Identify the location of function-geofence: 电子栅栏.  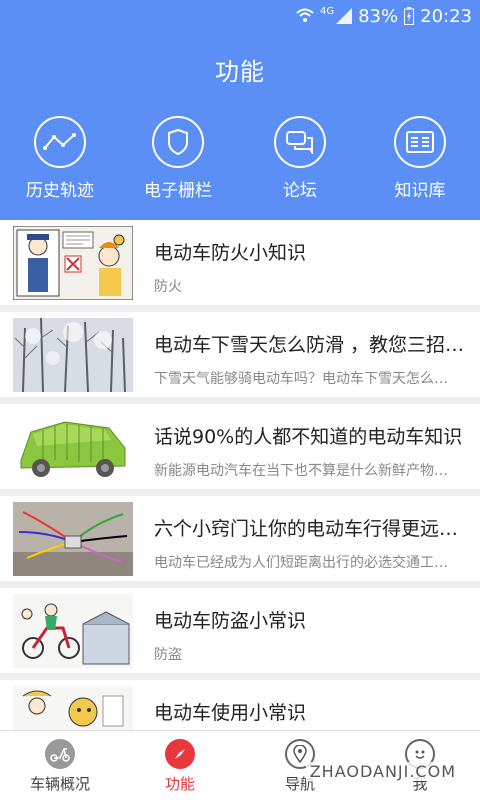
(178, 158).